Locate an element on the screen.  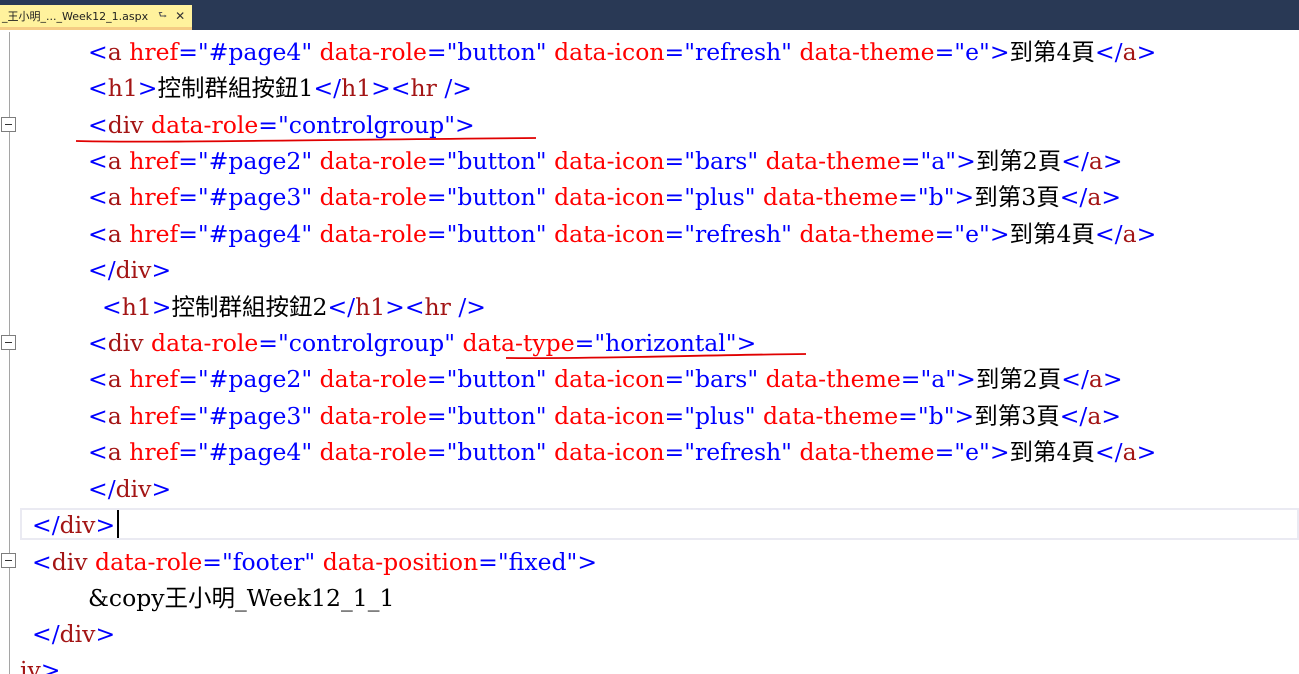
document-tab: _王小明_..._Week12_1.aspx ⮑ ✕ is located at coordinates (96, 17).